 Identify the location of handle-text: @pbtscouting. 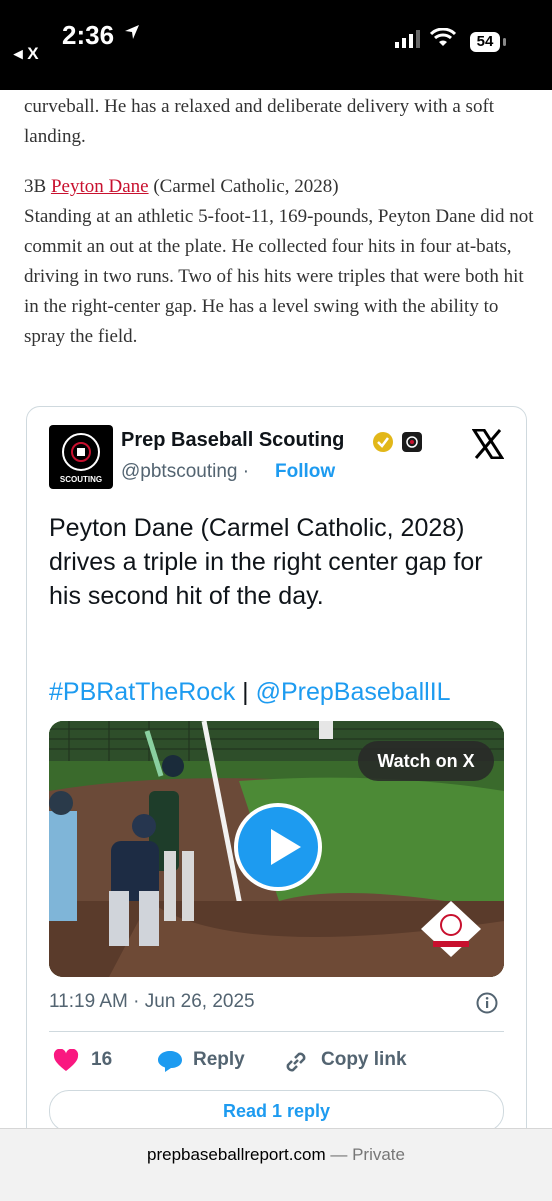
(179, 471).